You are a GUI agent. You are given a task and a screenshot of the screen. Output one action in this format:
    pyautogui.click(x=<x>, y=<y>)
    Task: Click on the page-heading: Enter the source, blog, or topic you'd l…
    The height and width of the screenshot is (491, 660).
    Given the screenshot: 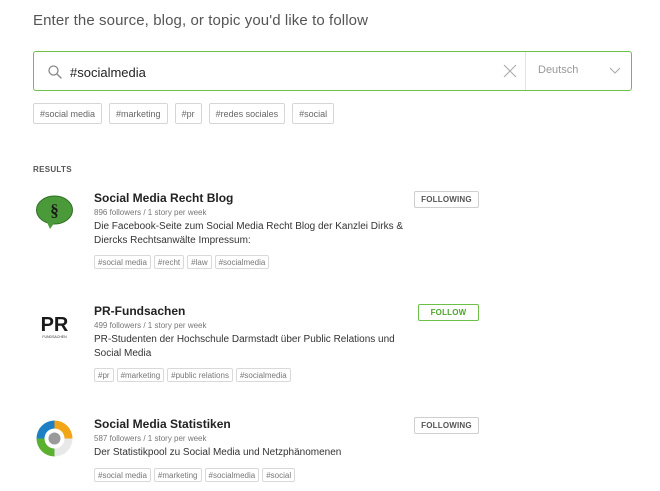 What is the action you would take?
    pyautogui.click(x=201, y=20)
    